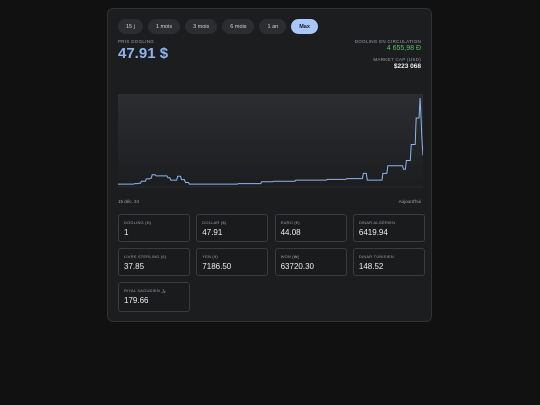  Describe the element at coordinates (388, 262) in the screenshot. I see `rate-tile-dinar-tunisien: DINAR TUNISIEN 148.52` at that location.